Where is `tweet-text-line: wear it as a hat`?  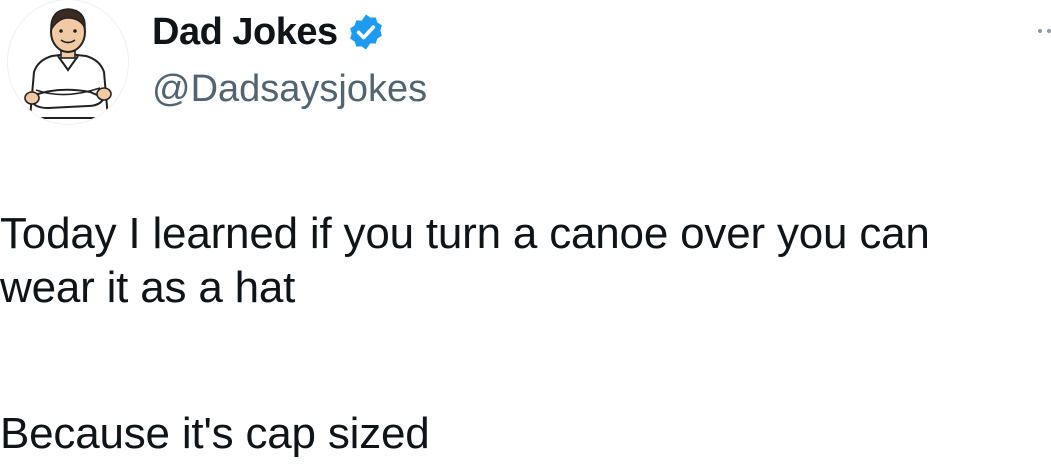
tweet-text-line: wear it as a hat is located at coordinates (148, 287).